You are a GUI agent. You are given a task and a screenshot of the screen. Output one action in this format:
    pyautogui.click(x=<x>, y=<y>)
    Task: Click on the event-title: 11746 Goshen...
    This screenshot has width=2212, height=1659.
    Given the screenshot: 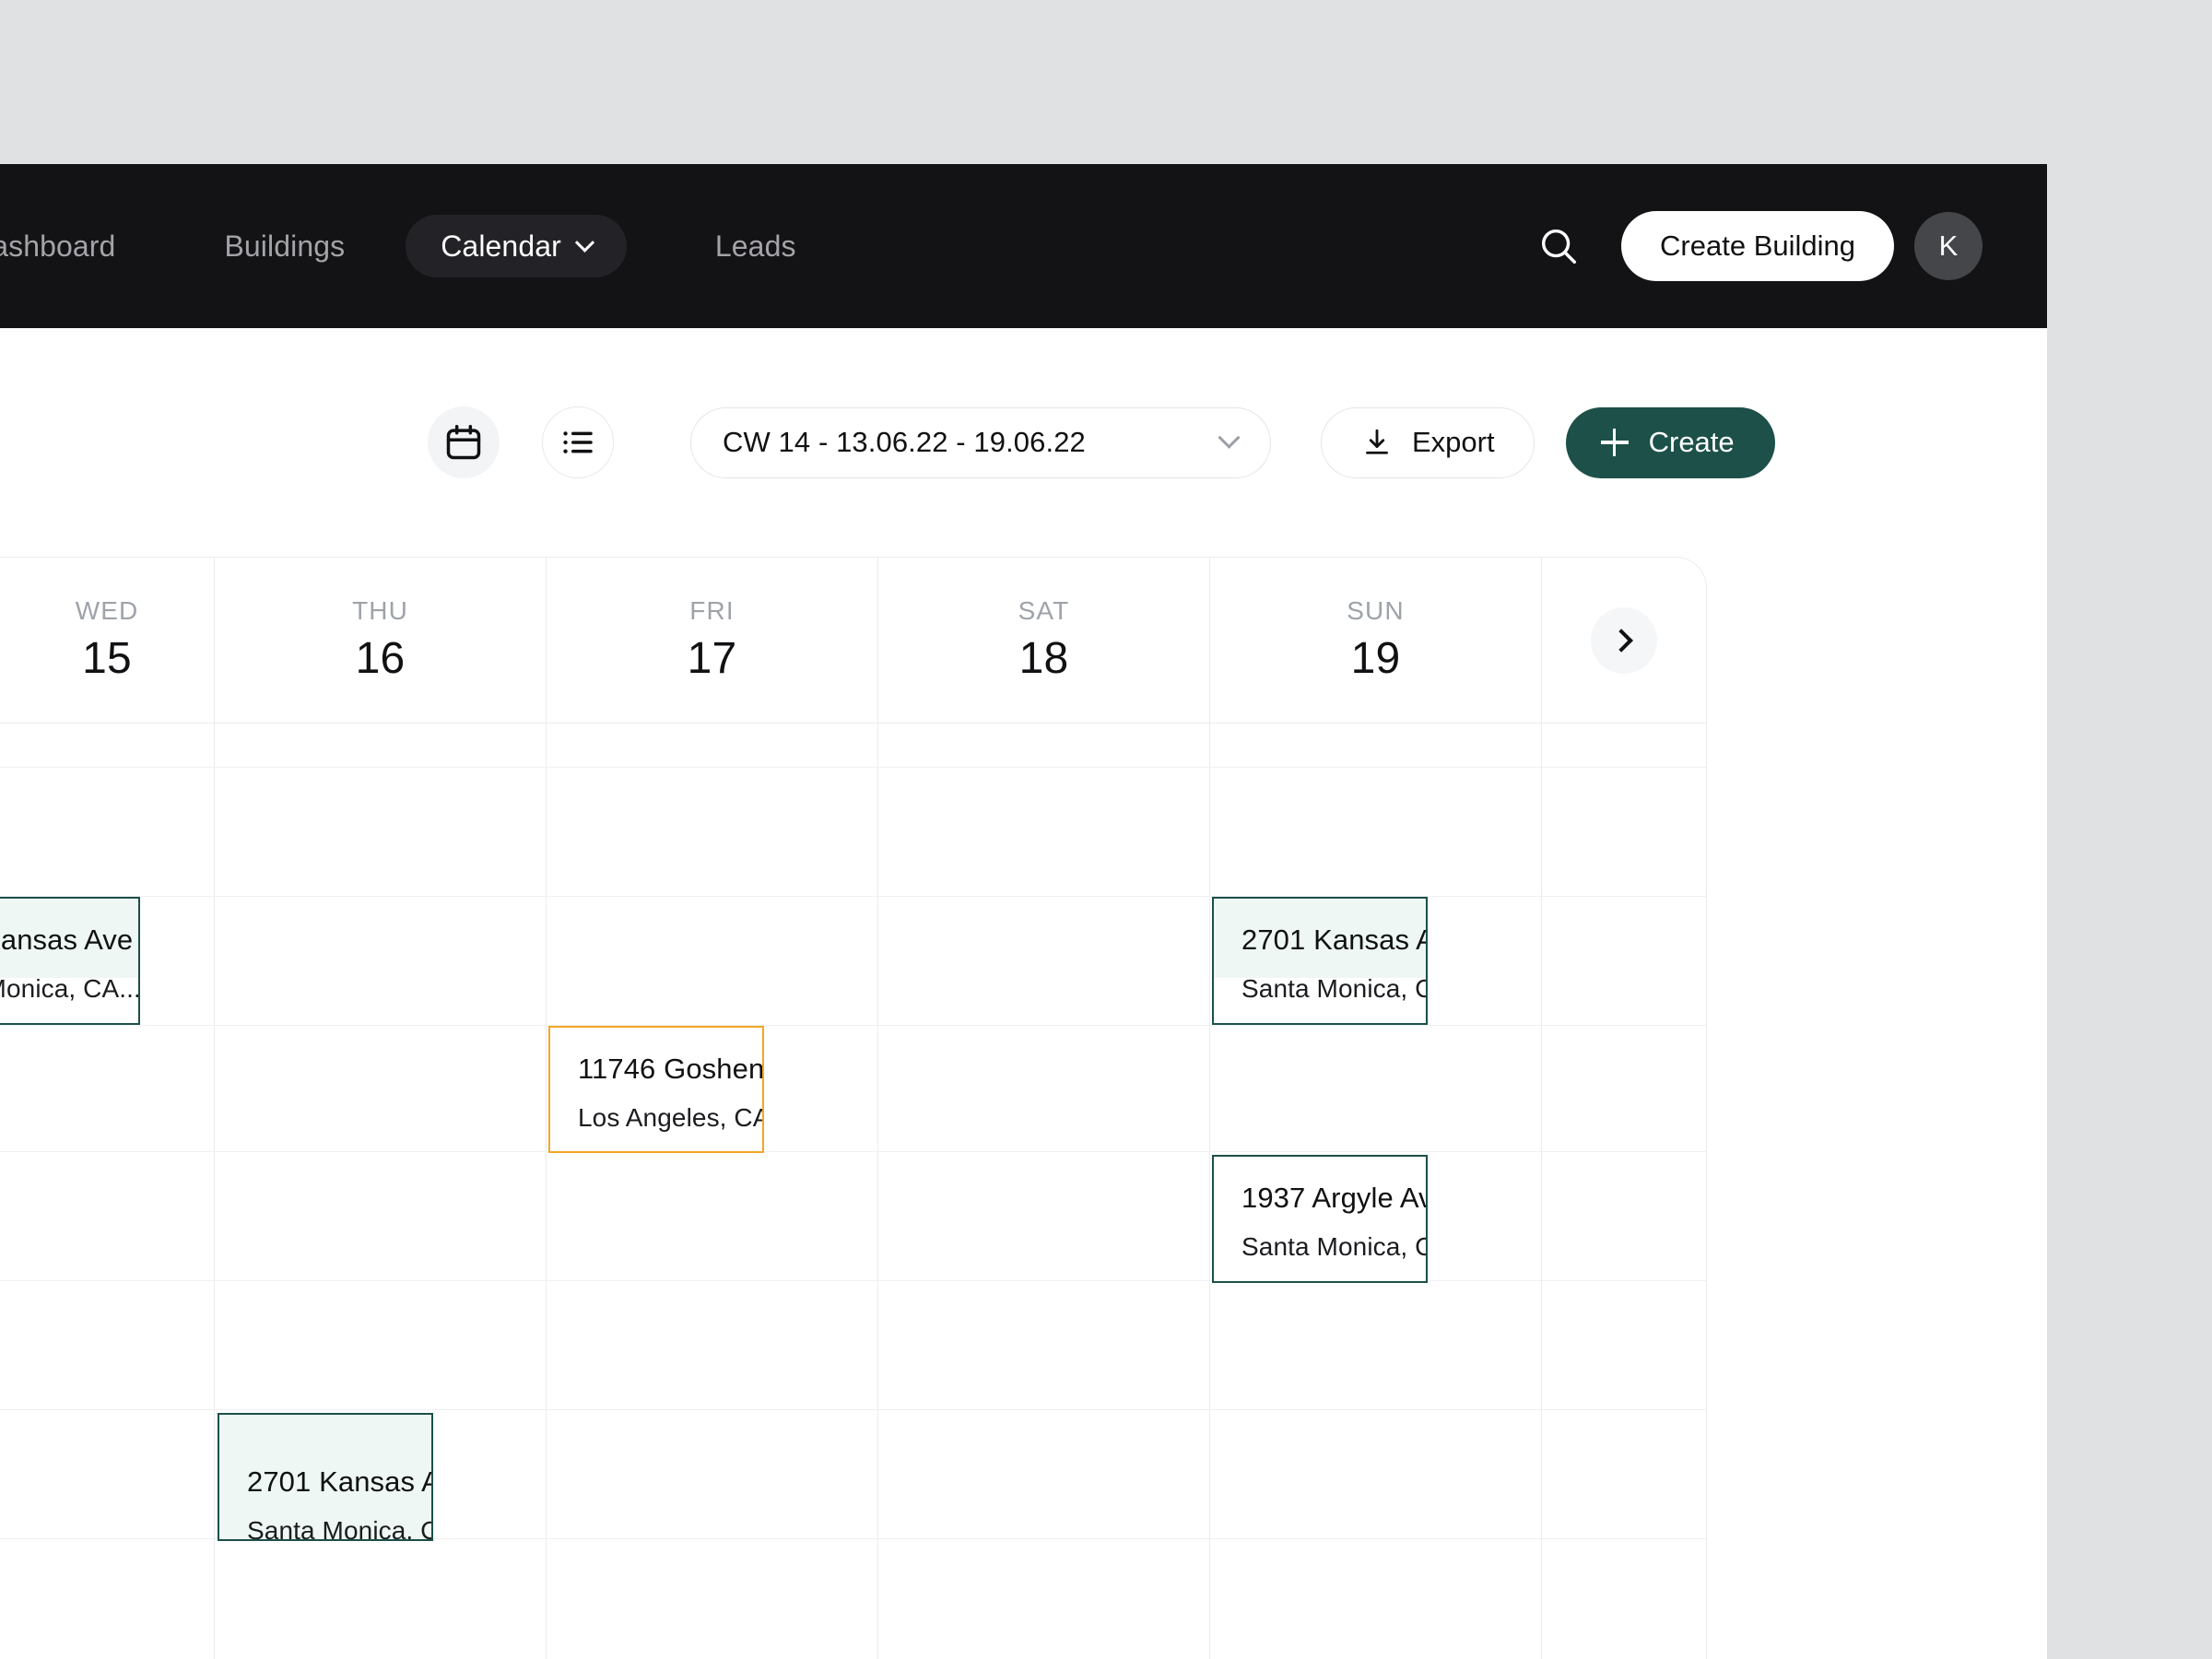 What is the action you would take?
    pyautogui.click(x=671, y=1069)
    